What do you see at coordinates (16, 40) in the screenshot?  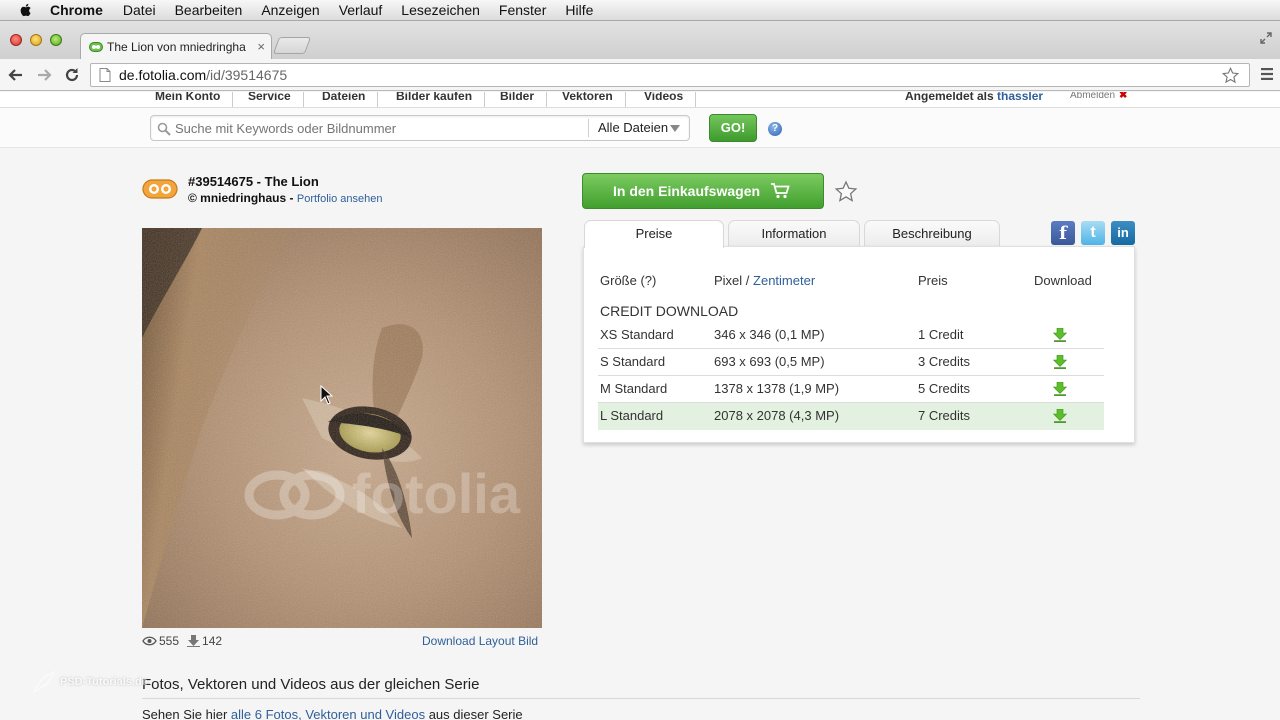 I see `window-close-button` at bounding box center [16, 40].